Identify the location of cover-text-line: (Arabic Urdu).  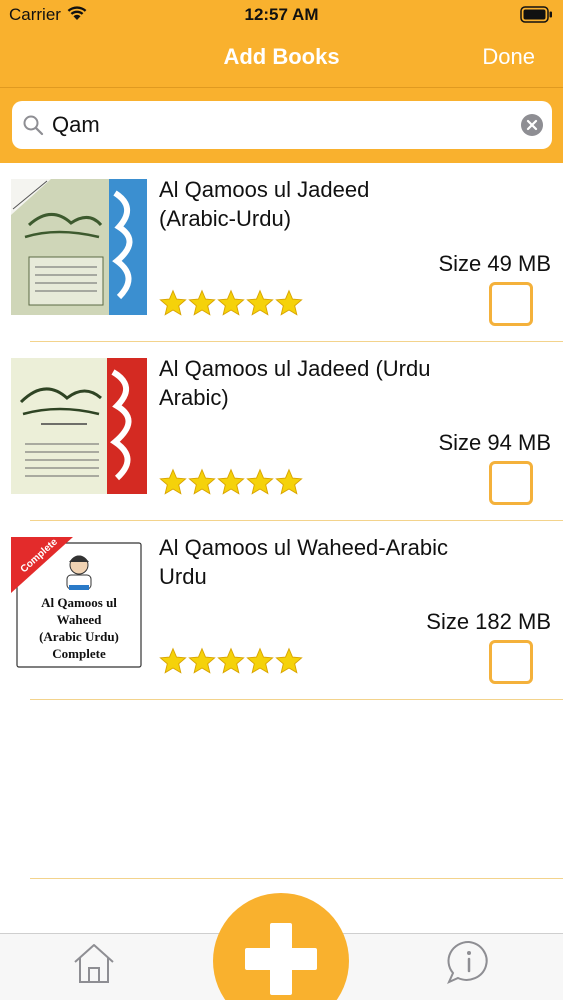
(79, 636).